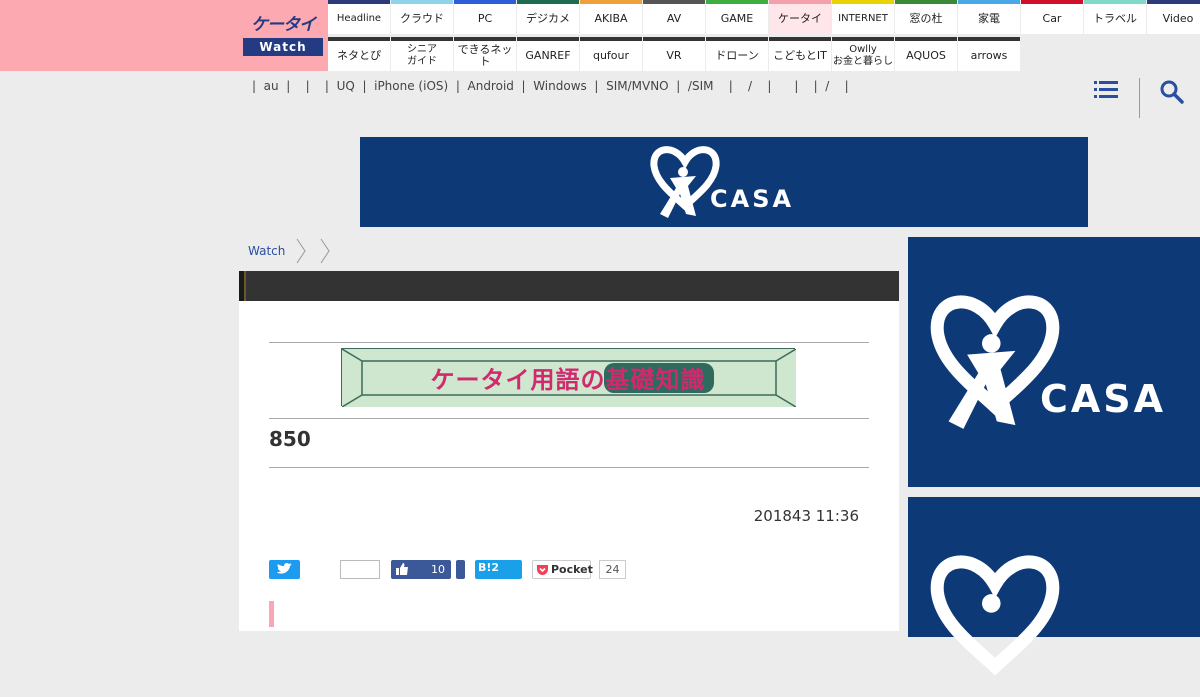 The image size is (1200, 697). I want to click on casa-heart-logo-icon, so click(995, 615).